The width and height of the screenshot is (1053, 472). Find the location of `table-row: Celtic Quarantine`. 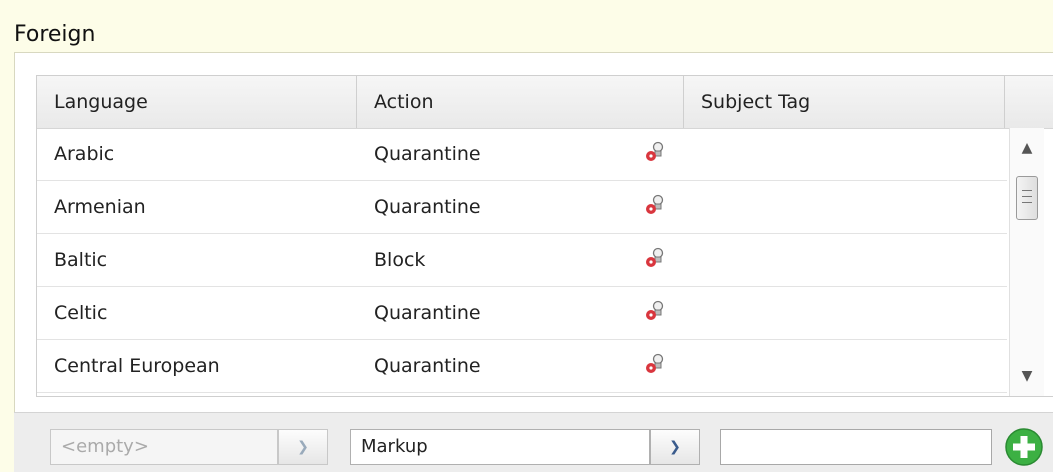

table-row: Celtic Quarantine is located at coordinates (522, 313).